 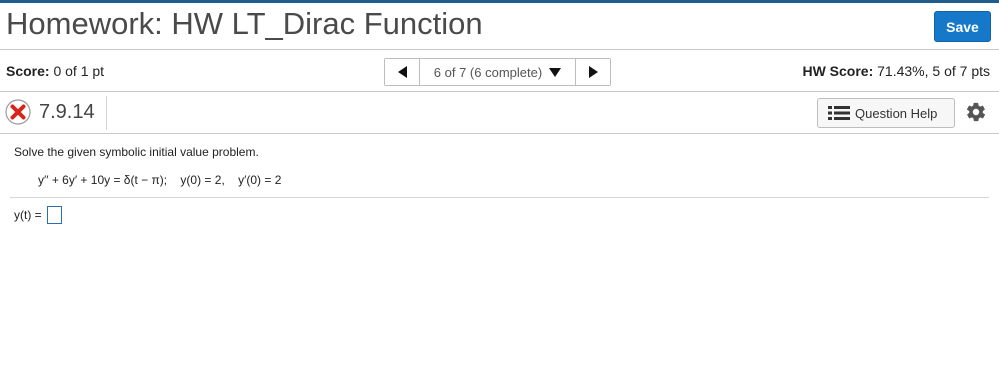 I want to click on list-icon, so click(x=839, y=113).